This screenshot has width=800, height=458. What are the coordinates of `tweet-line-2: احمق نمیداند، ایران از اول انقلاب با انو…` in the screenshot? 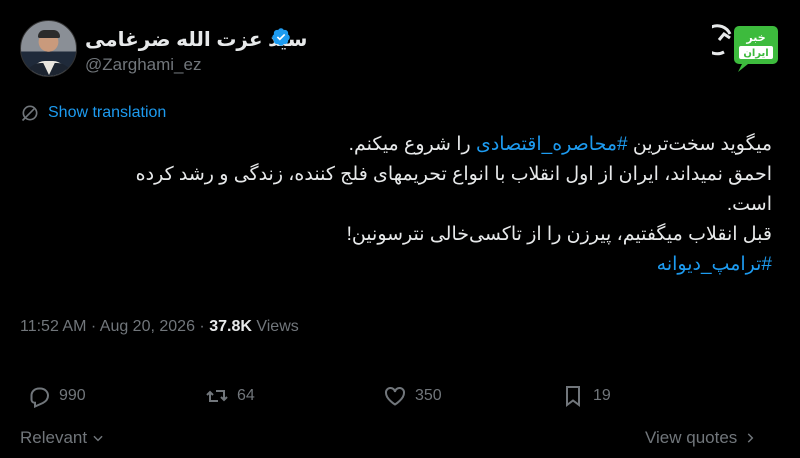 It's located at (453, 174).